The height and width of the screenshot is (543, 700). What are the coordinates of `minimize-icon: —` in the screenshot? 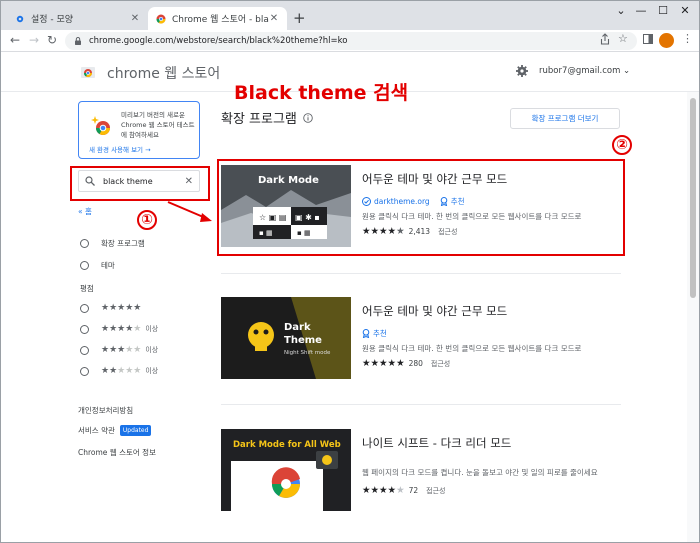 It's located at (641, 10).